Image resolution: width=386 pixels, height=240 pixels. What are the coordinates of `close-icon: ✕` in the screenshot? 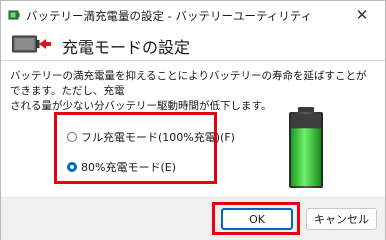 It's located at (362, 15).